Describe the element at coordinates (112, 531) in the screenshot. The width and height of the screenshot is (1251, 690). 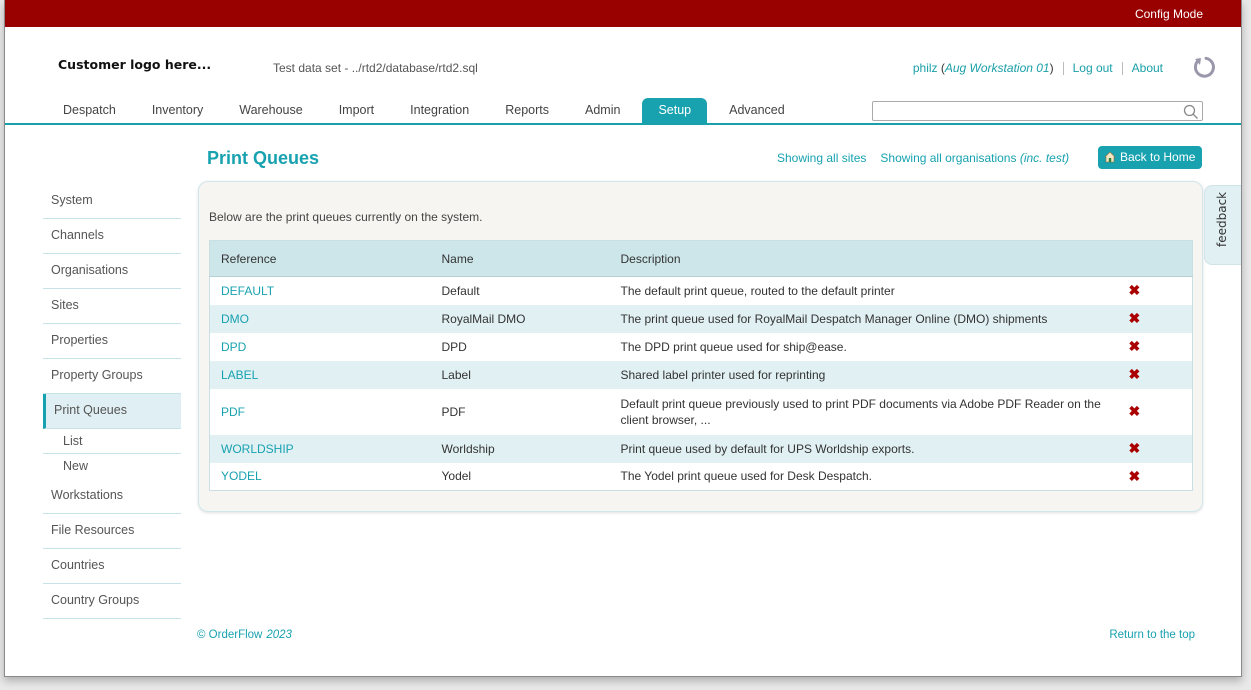
I see `sidebar-item-file-resources: File Resources` at that location.